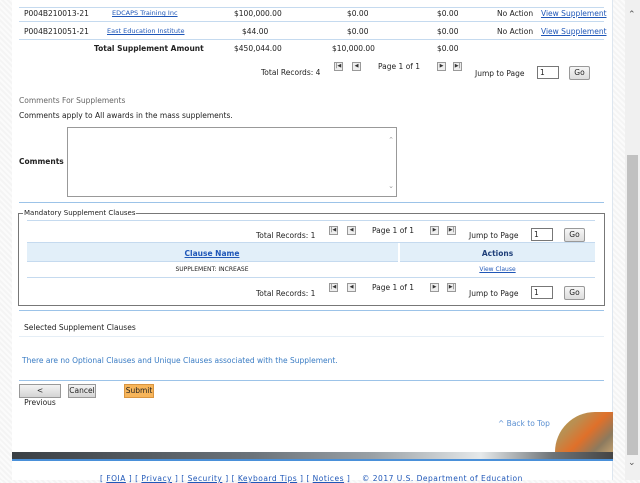  What do you see at coordinates (328, 478) in the screenshot?
I see `footer-link-notices: Notices` at bounding box center [328, 478].